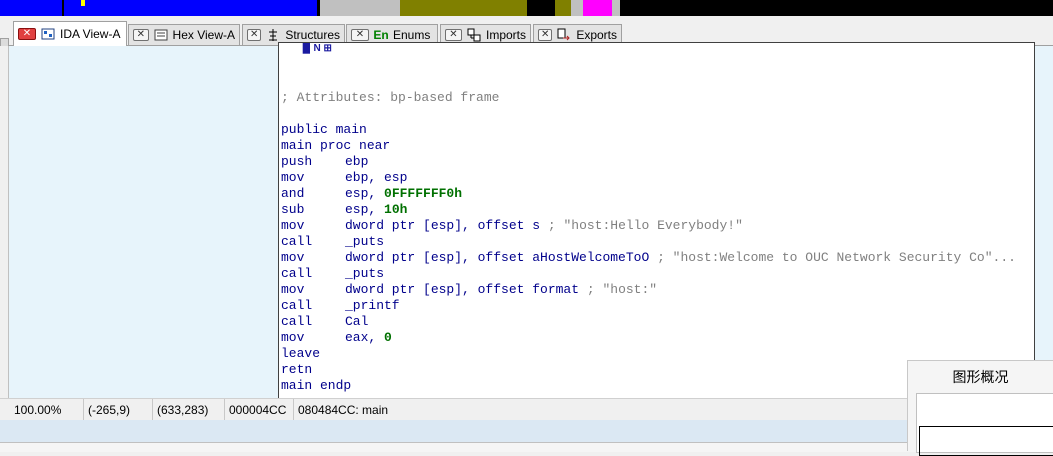 Image resolution: width=1053 pixels, height=456 pixels. I want to click on hex-view-icon, so click(161, 35).